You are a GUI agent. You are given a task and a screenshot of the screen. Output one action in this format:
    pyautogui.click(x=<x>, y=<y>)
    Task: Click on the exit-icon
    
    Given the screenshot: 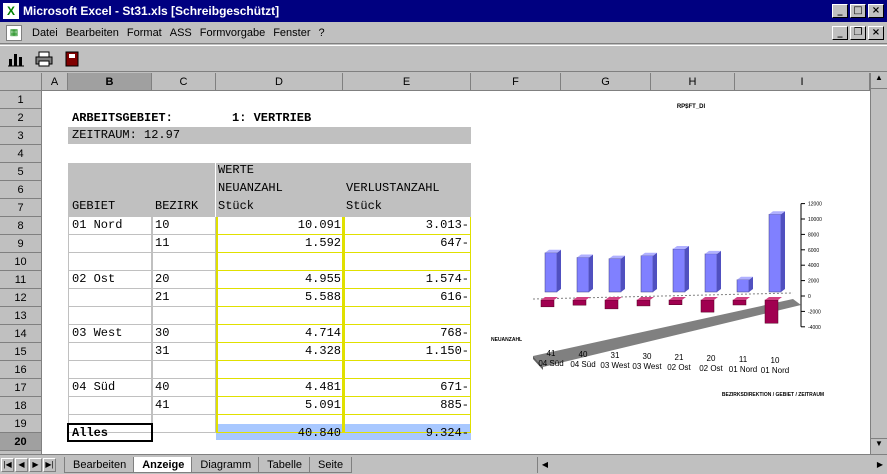 What is the action you would take?
    pyautogui.click(x=72, y=59)
    